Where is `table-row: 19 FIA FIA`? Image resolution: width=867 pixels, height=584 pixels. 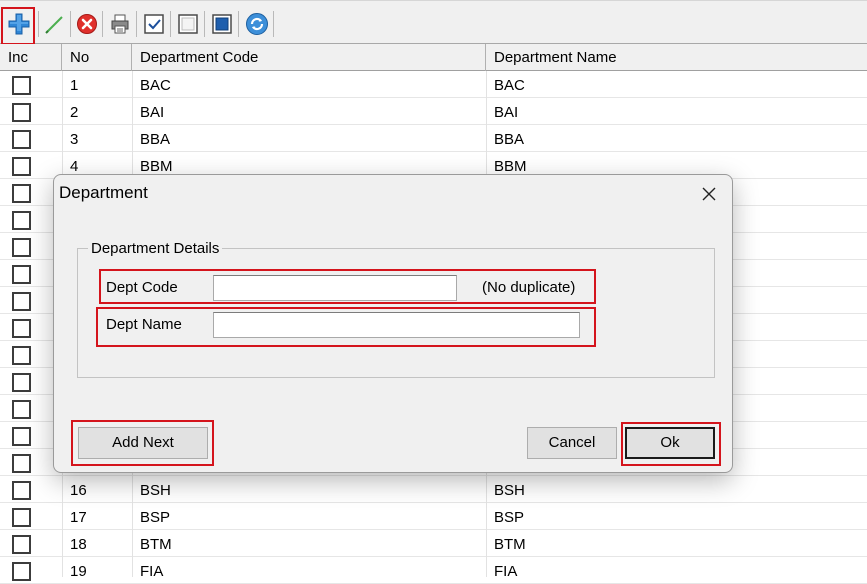
table-row: 19 FIA FIA is located at coordinates (433, 570).